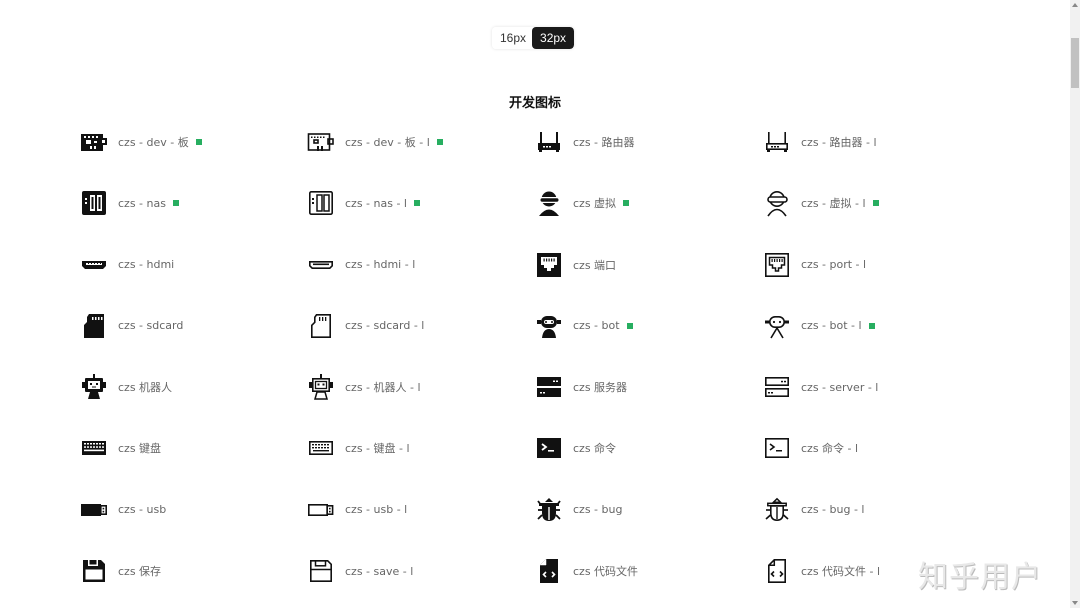 The width and height of the screenshot is (1080, 616). What do you see at coordinates (777, 448) in the screenshot?
I see `terminal-outline-icon` at bounding box center [777, 448].